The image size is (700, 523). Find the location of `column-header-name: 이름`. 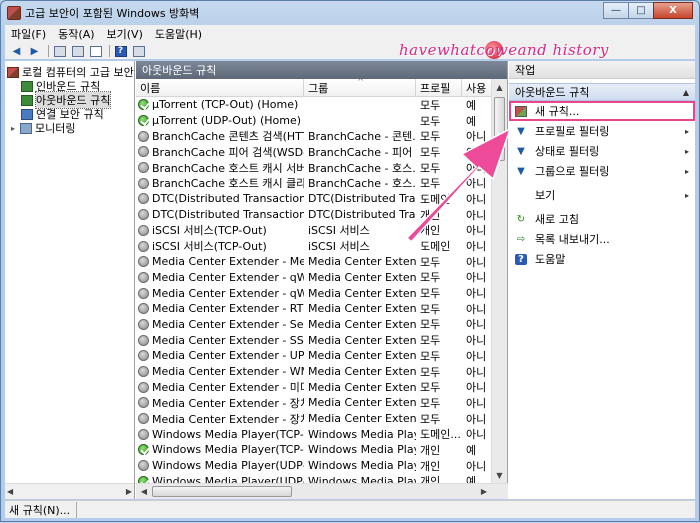

column-header-name: 이름 is located at coordinates (220, 87).